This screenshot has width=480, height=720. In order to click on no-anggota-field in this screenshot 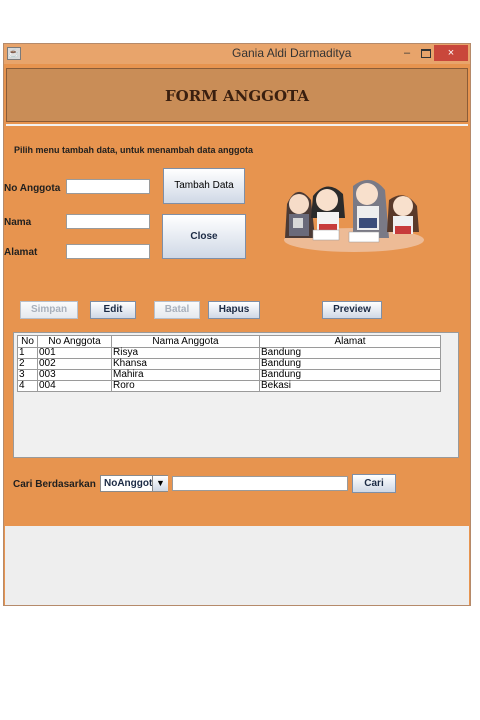, I will do `click(108, 186)`.